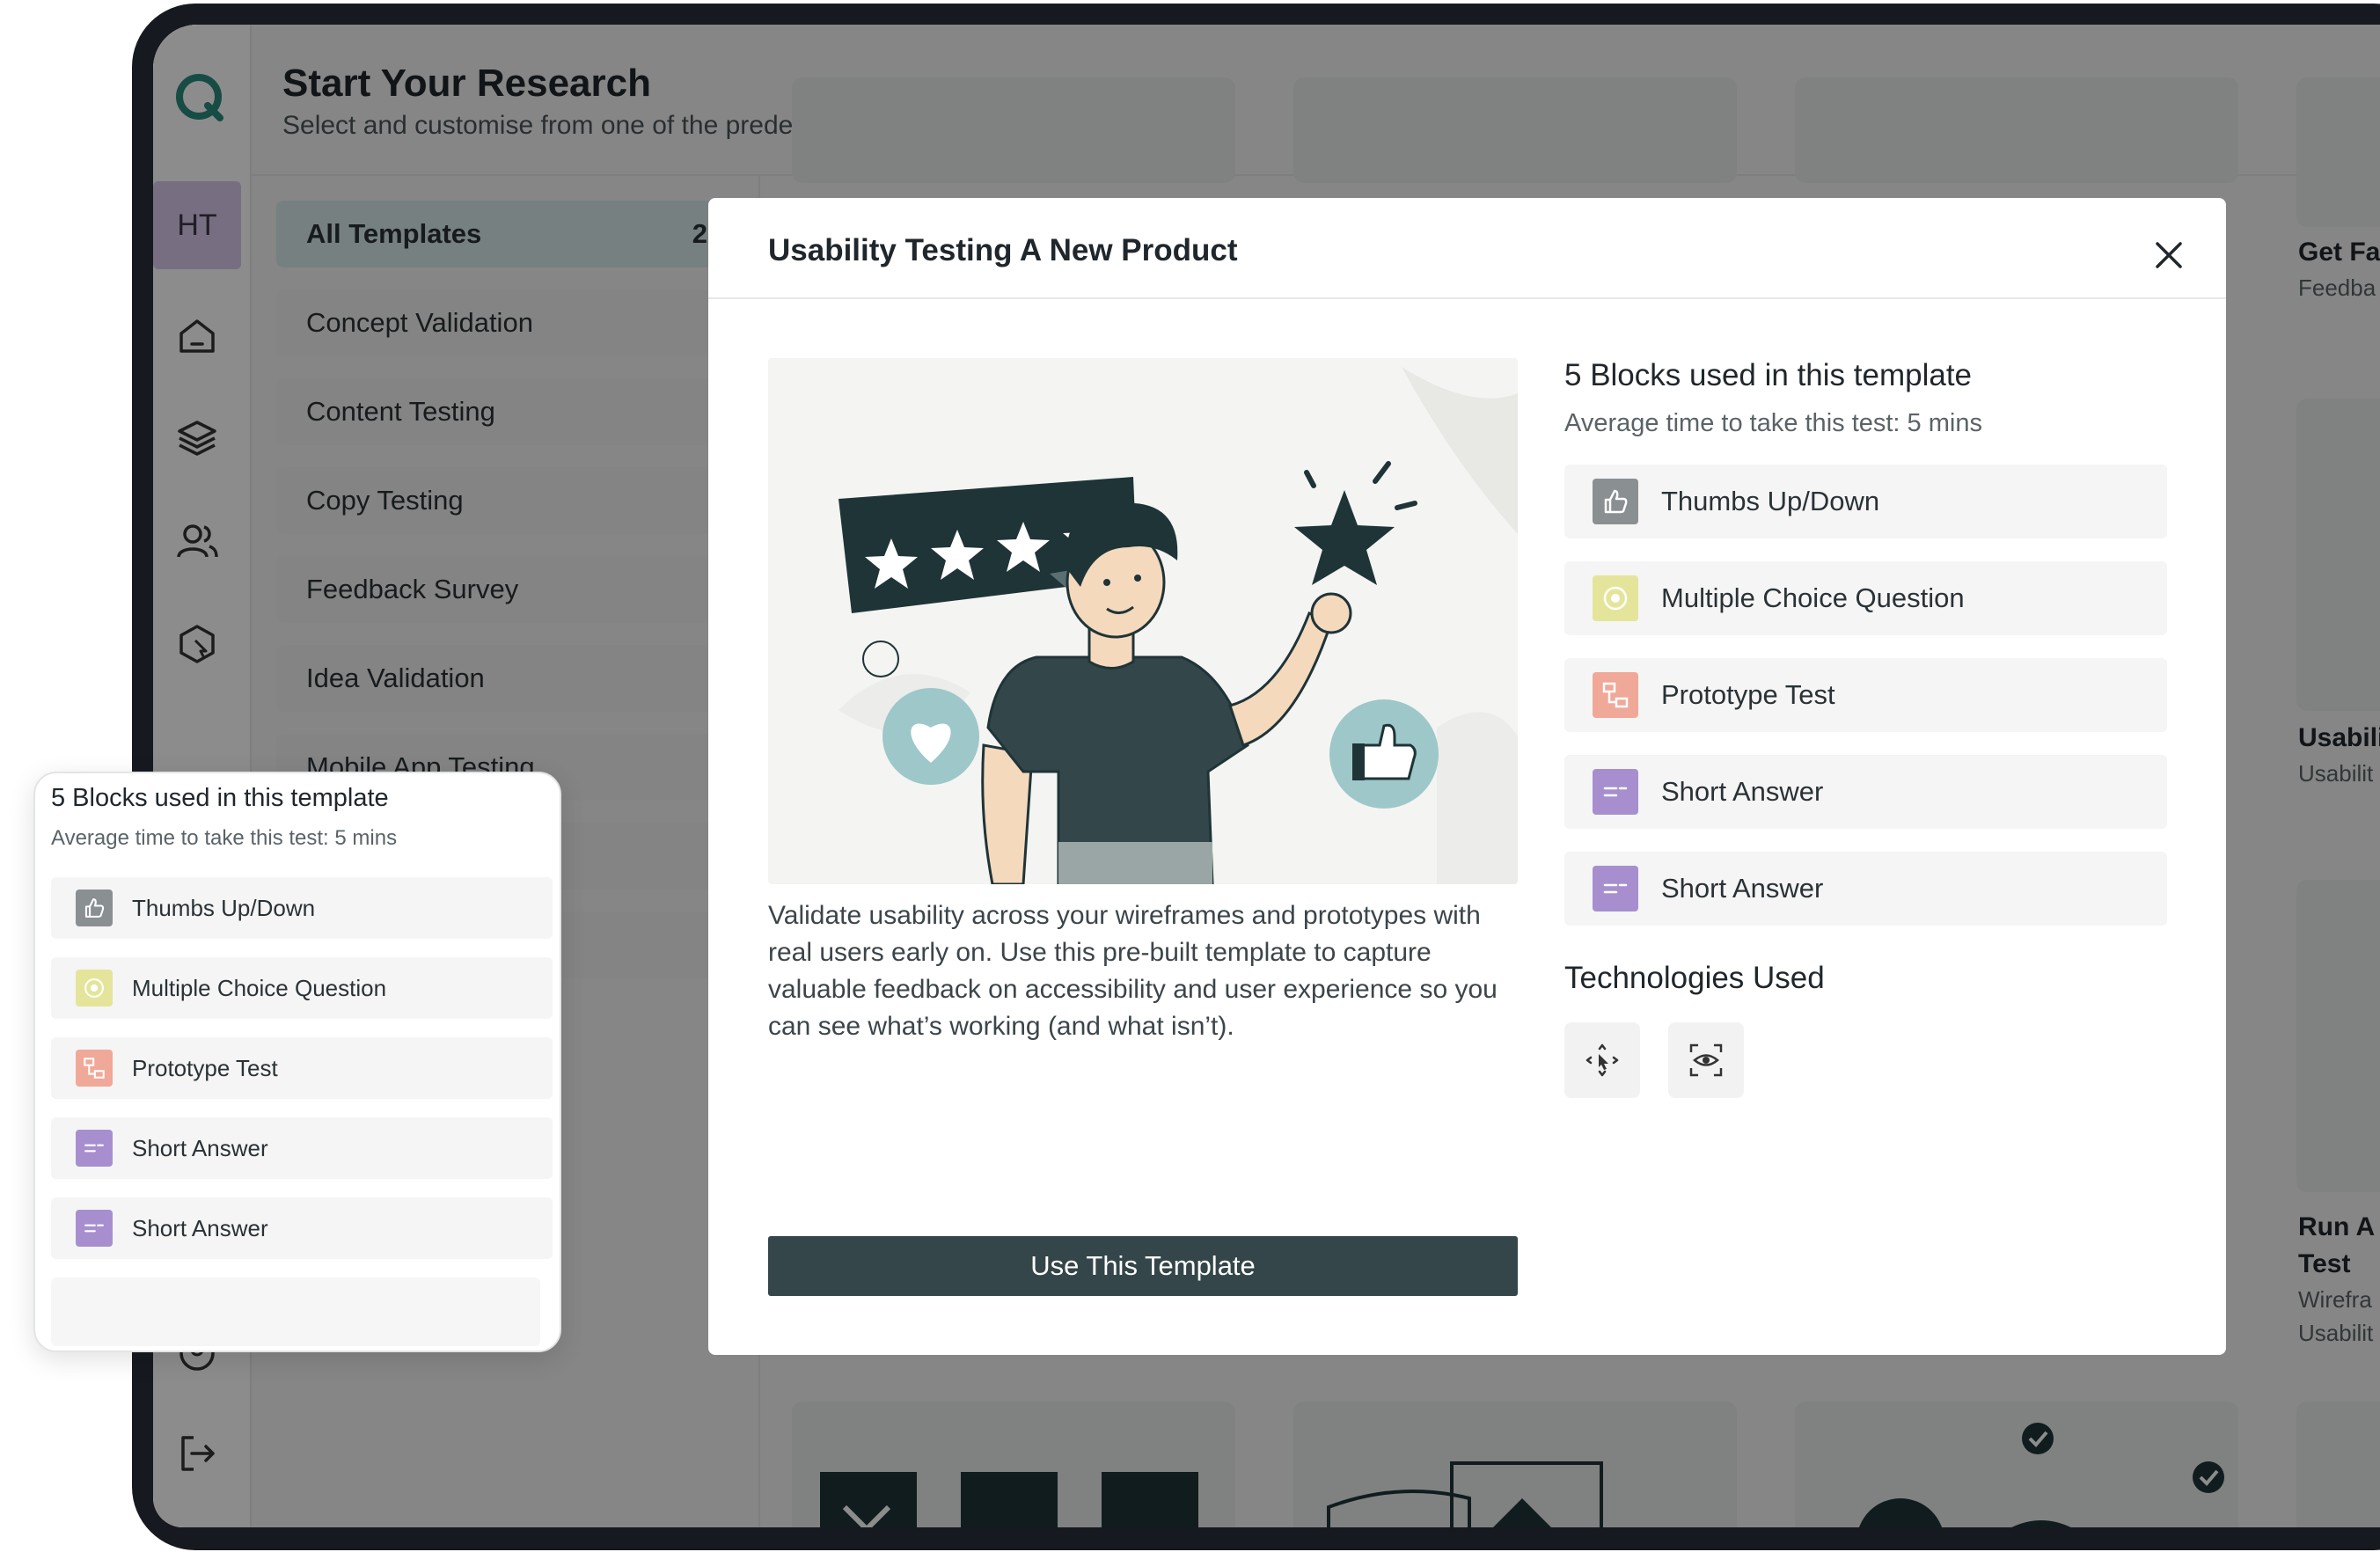 The height and width of the screenshot is (1552, 2380). I want to click on floating-title: 5 Blocks used in this template, so click(220, 798).